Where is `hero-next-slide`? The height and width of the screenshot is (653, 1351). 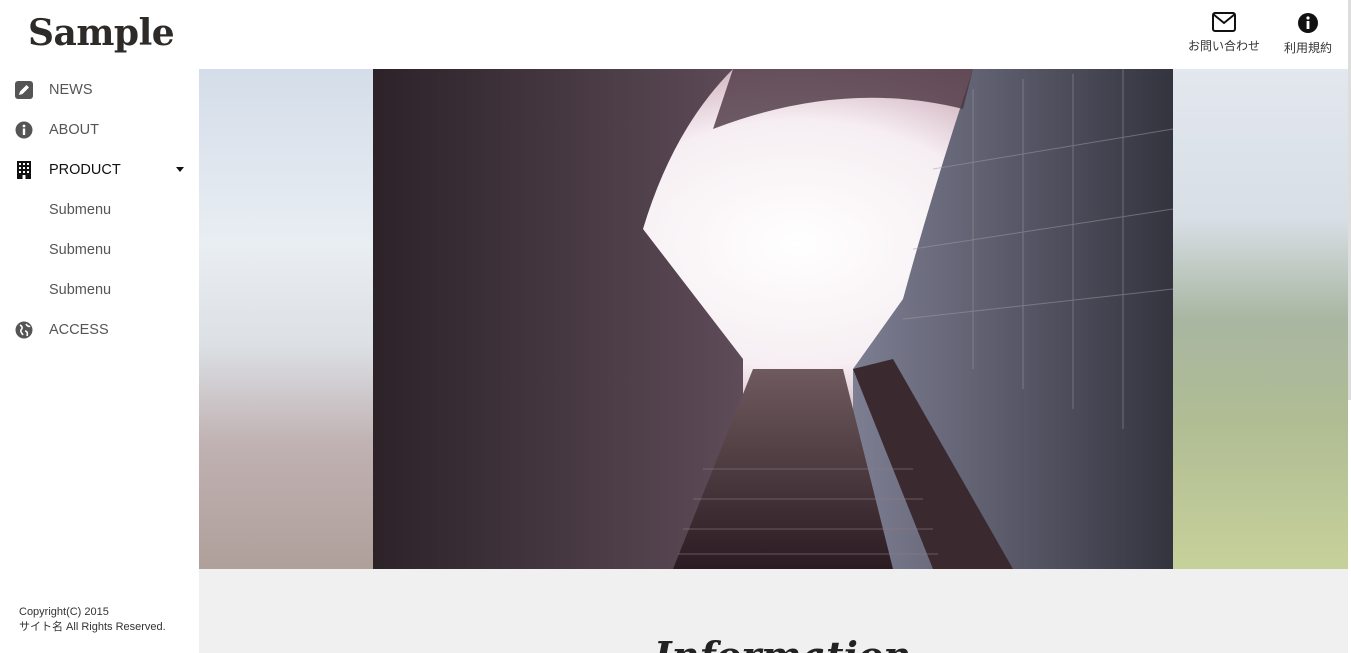 hero-next-slide is located at coordinates (1260, 319).